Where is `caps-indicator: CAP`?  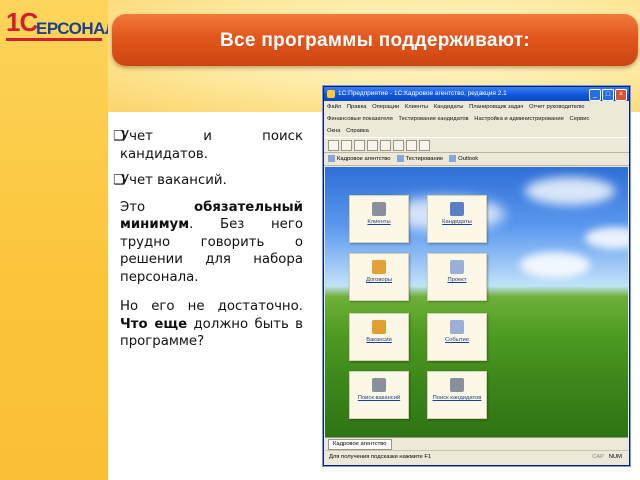
caps-indicator: CAP is located at coordinates (598, 457).